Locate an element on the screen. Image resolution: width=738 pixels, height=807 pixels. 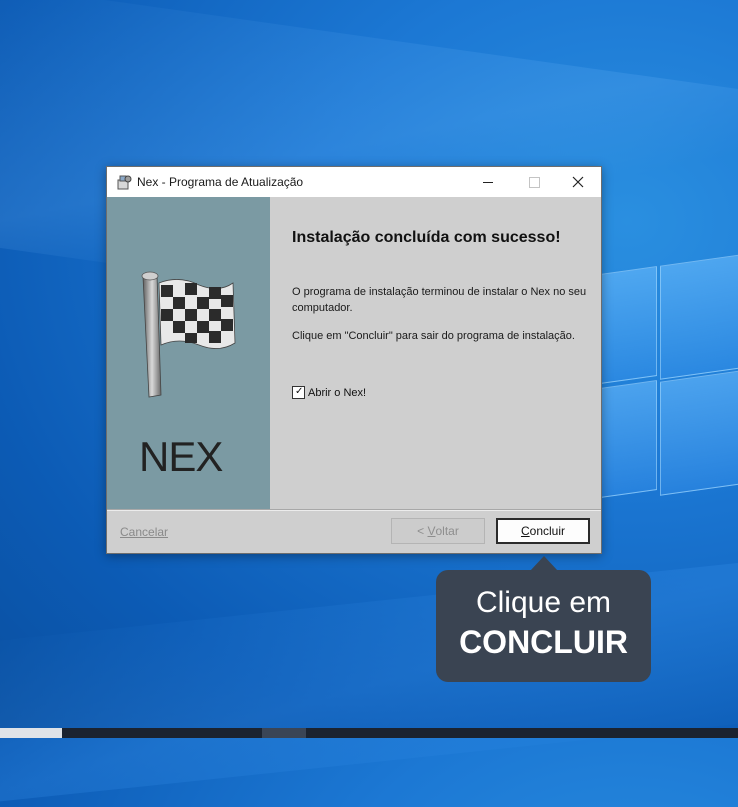
side-banner: NEX is located at coordinates (188, 353).